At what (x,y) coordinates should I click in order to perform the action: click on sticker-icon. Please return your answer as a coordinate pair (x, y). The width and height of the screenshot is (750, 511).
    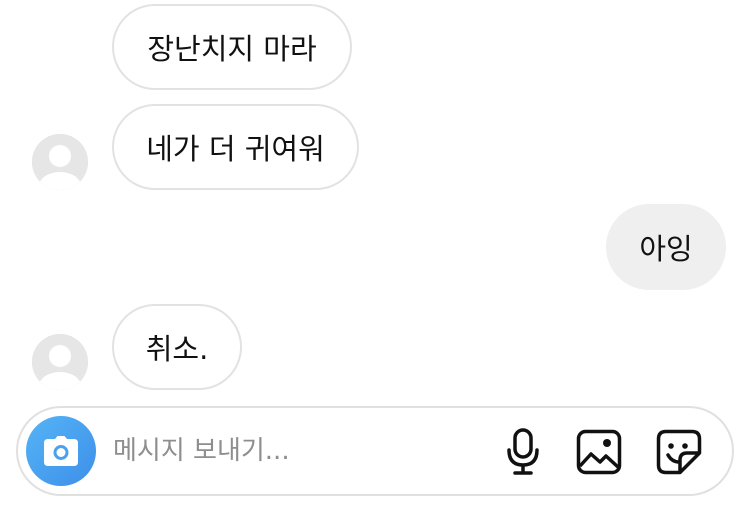
    Looking at the image, I should click on (679, 452).